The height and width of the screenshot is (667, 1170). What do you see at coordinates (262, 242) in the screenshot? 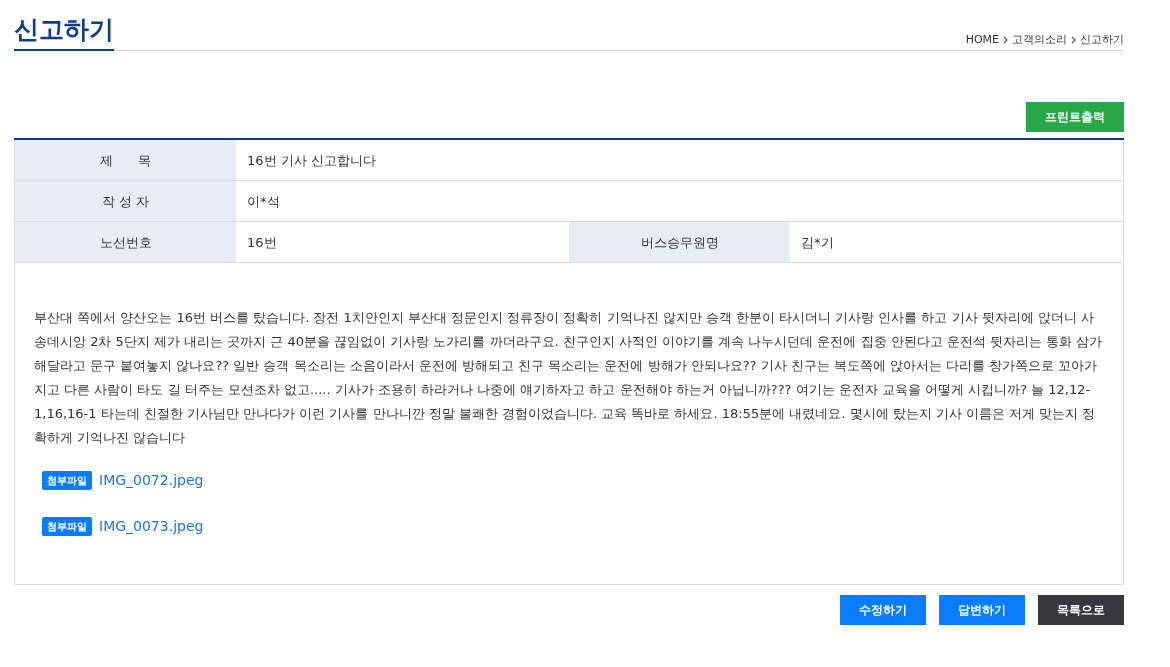
I see `field-value: 16번` at bounding box center [262, 242].